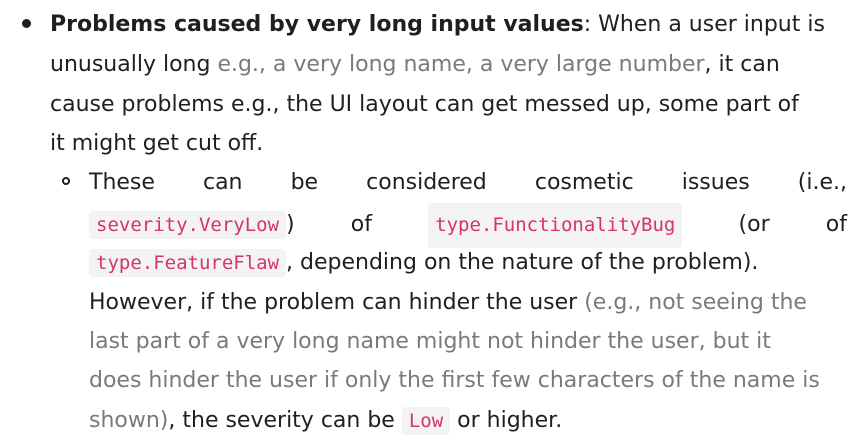 The image size is (867, 447). I want to click on low-tag: Low, so click(426, 421).